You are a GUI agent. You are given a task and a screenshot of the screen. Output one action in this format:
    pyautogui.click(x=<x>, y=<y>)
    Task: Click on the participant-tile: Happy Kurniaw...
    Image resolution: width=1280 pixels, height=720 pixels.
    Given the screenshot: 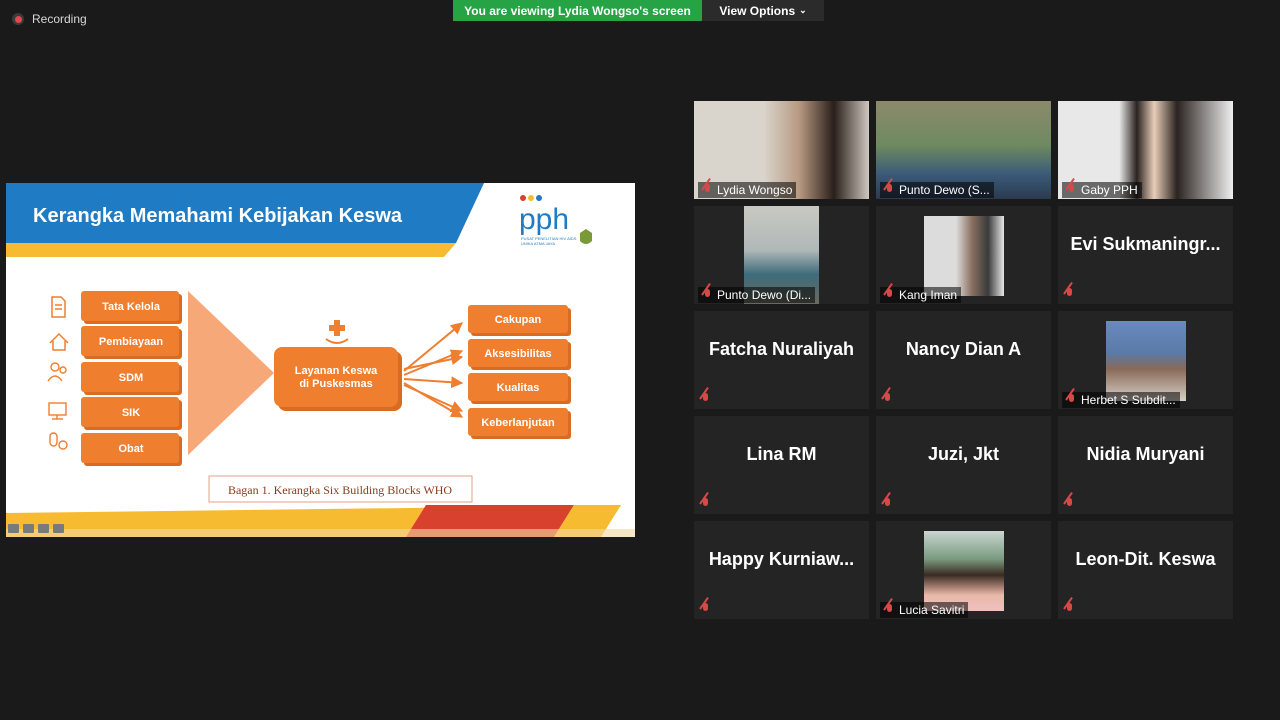 What is the action you would take?
    pyautogui.click(x=781, y=570)
    